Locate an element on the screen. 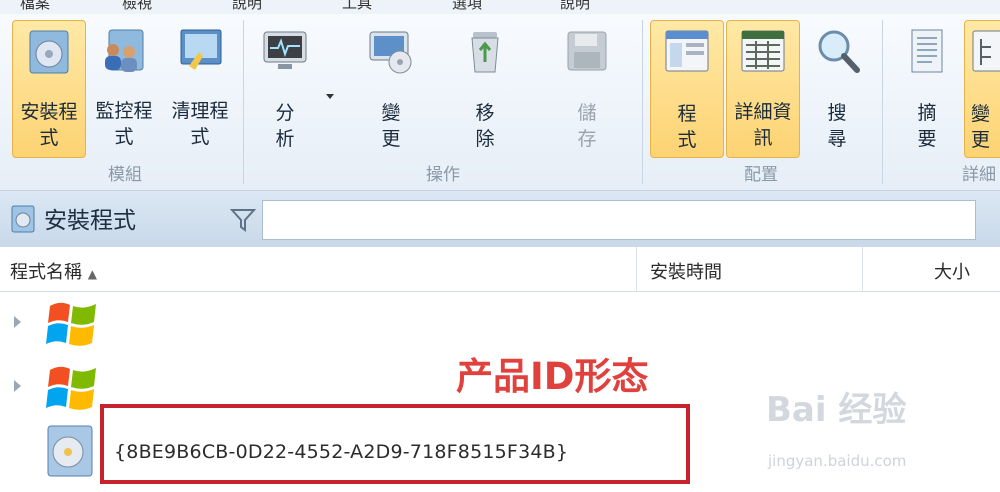  menu-item-4: 工具 is located at coordinates (357, 6).